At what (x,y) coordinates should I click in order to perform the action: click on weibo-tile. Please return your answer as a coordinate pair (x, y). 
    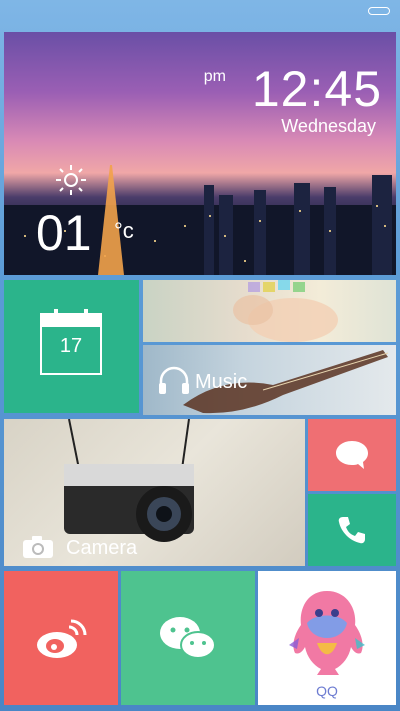
    Looking at the image, I should click on (61, 638).